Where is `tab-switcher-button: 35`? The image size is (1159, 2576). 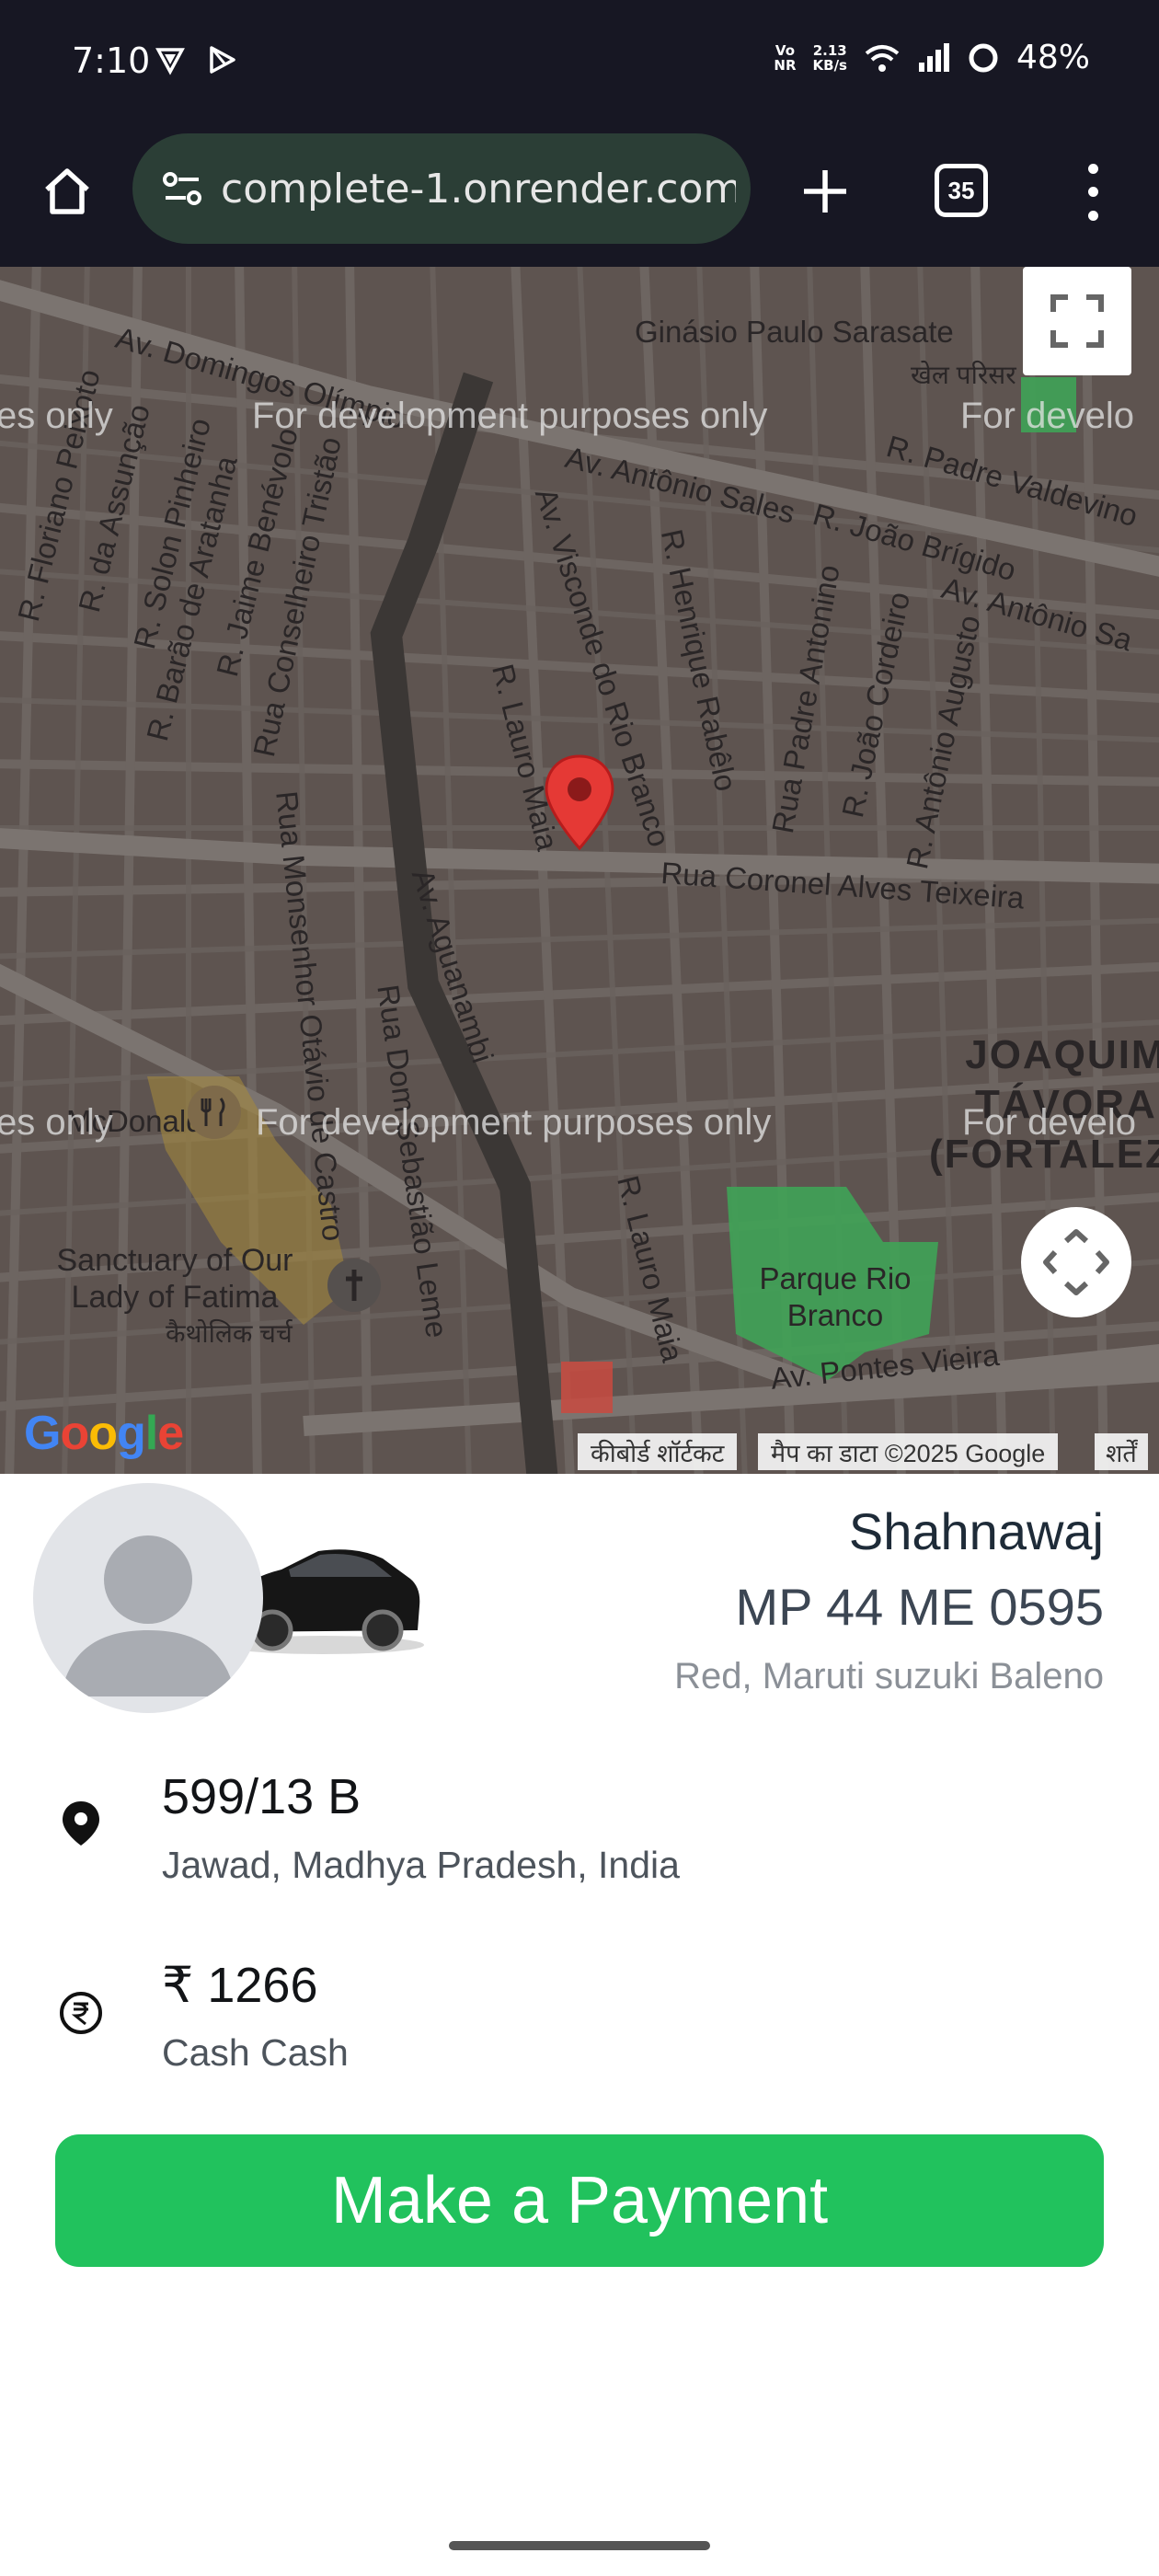 tab-switcher-button: 35 is located at coordinates (961, 190).